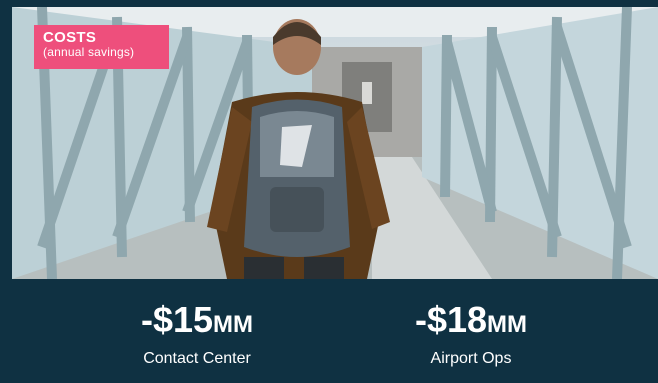 The height and width of the screenshot is (383, 658). What do you see at coordinates (471, 358) in the screenshot?
I see `stat-label: Airport Ops` at bounding box center [471, 358].